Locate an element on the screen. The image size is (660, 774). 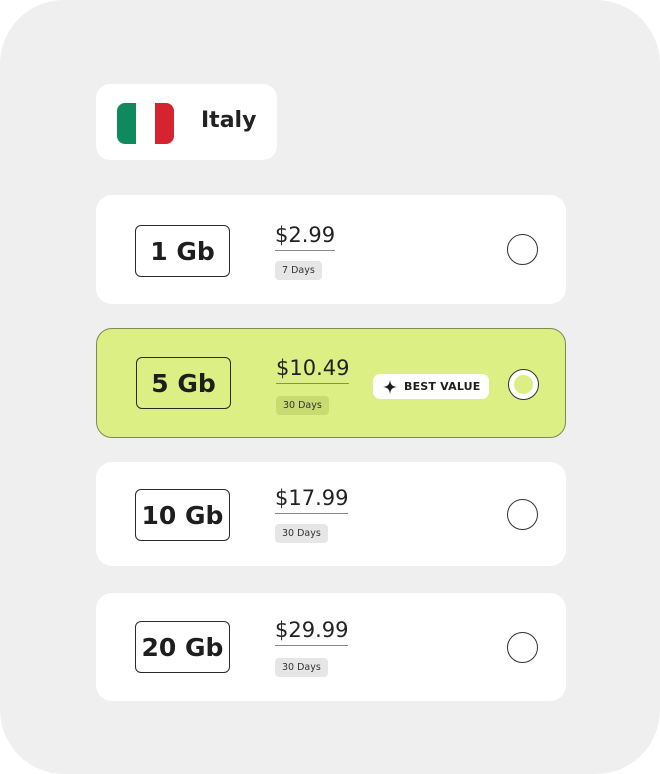
country-selector: Italy is located at coordinates (186, 122).